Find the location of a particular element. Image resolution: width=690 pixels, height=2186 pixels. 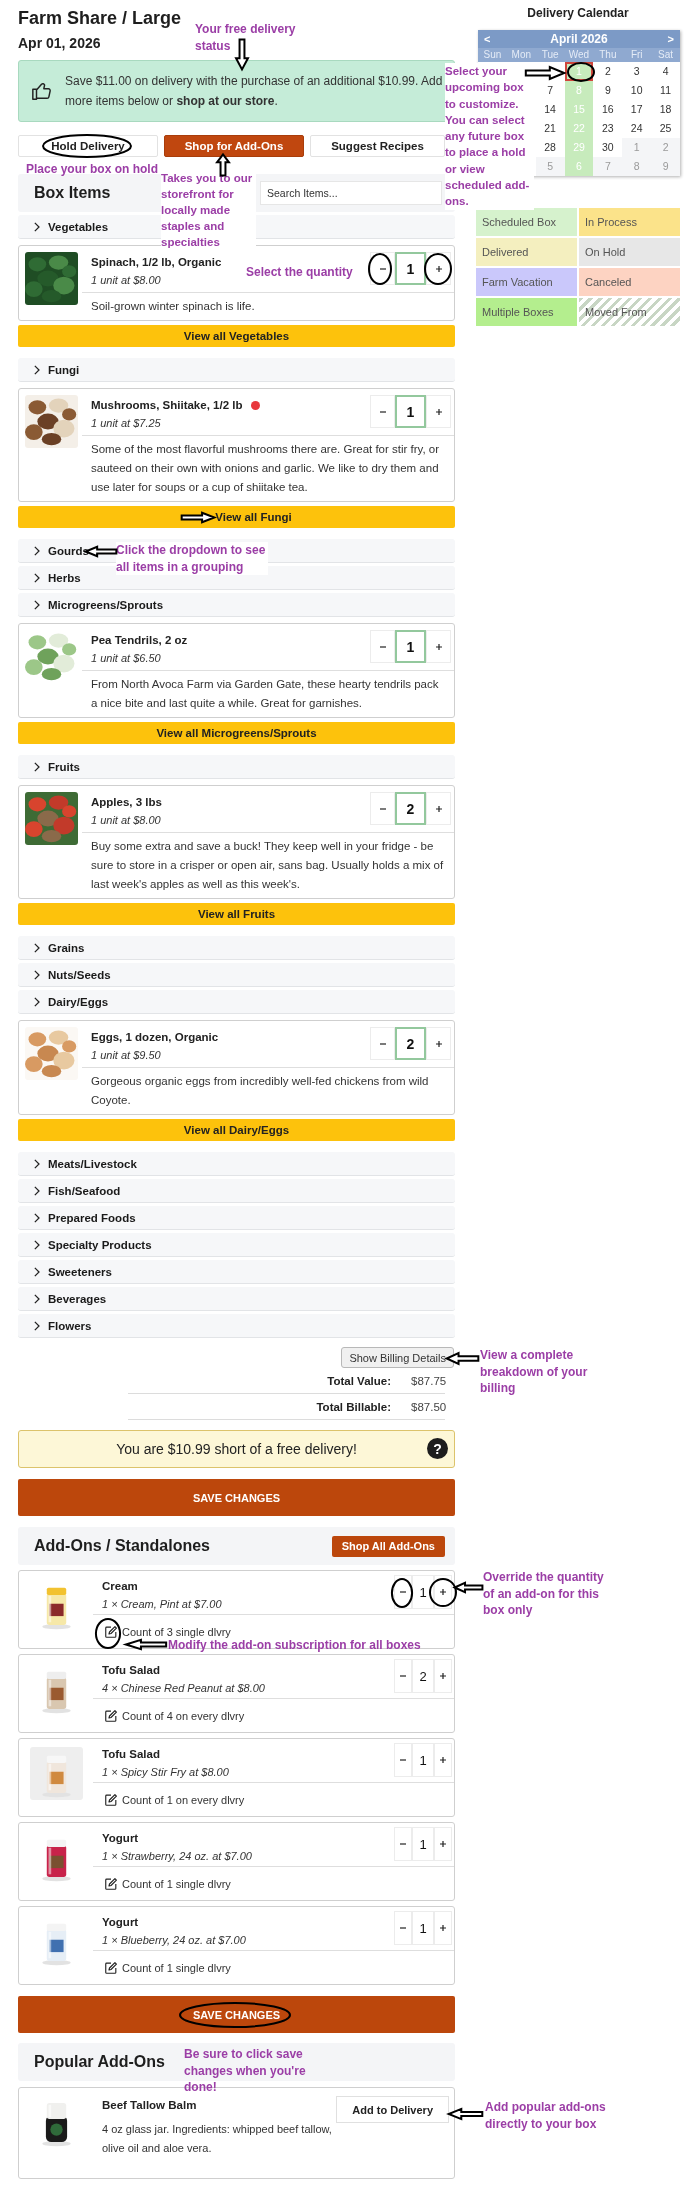

weekday-label: Fri is located at coordinates (636, 55).